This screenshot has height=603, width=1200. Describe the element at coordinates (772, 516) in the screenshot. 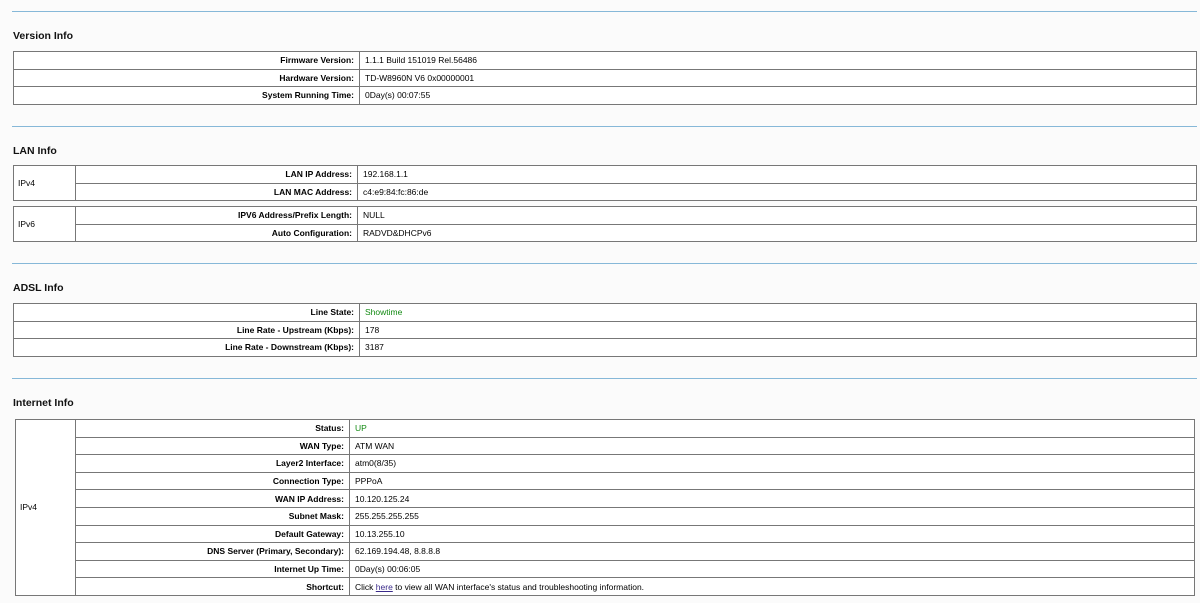

I see `subnet-mask-value: 255.255.255.255` at that location.